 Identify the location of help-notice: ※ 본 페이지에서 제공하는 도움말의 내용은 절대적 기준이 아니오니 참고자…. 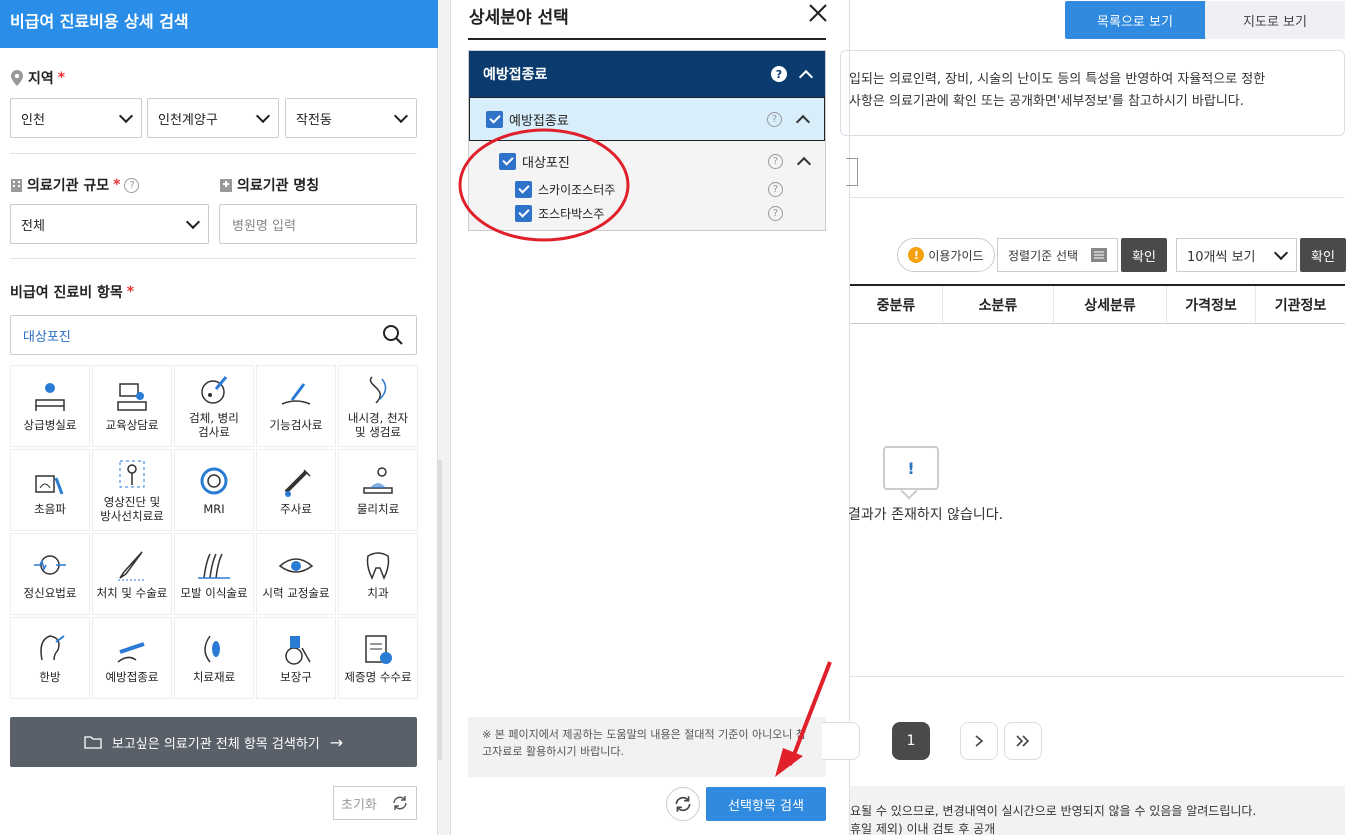
(647, 747).